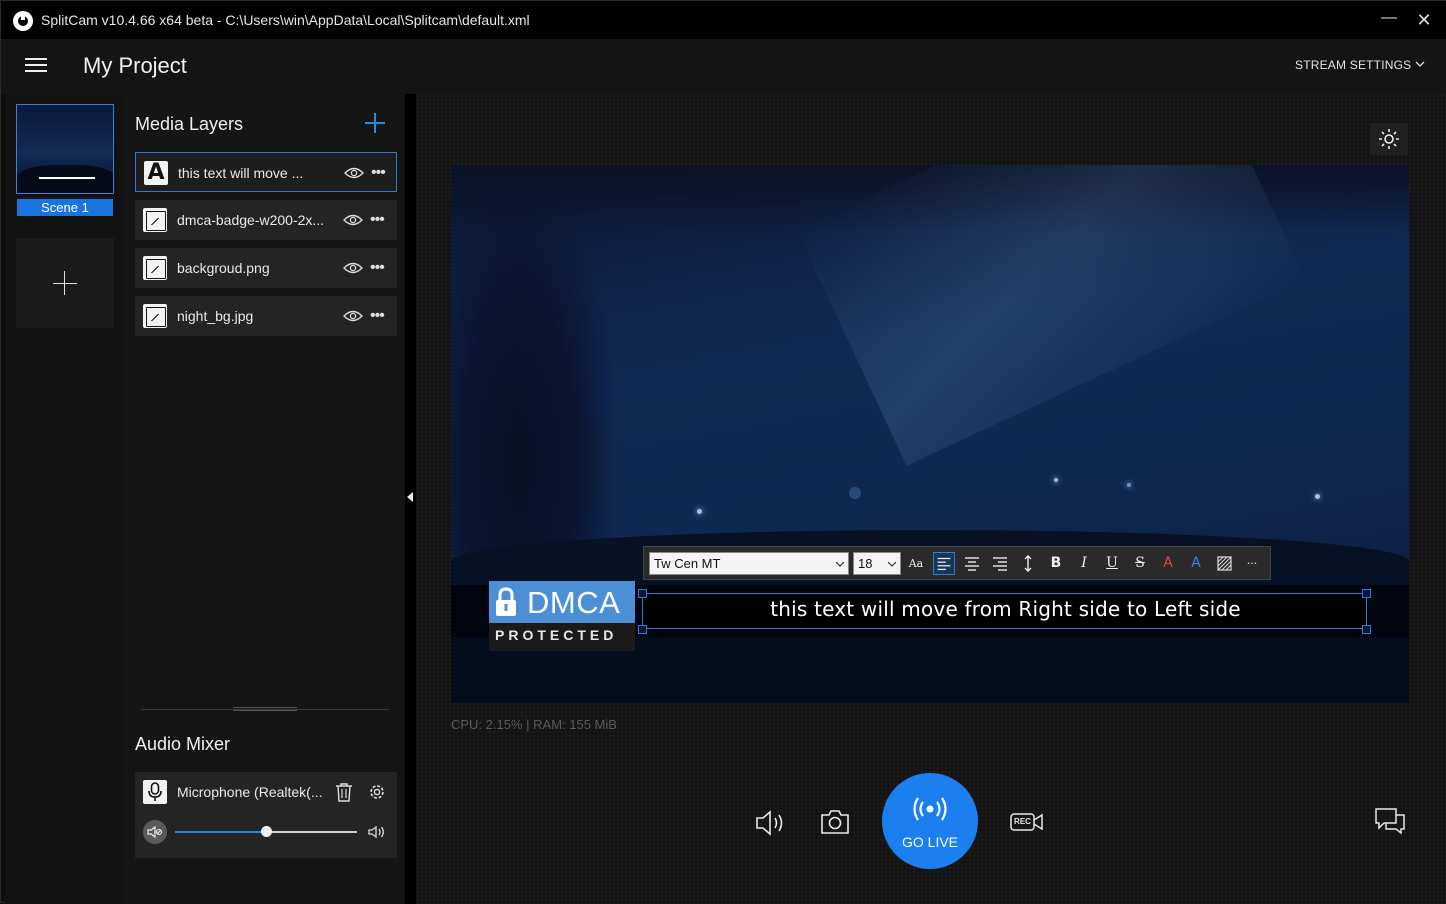  What do you see at coordinates (687, 563) in the screenshot?
I see `font-family-value: Tw Cen MT` at bounding box center [687, 563].